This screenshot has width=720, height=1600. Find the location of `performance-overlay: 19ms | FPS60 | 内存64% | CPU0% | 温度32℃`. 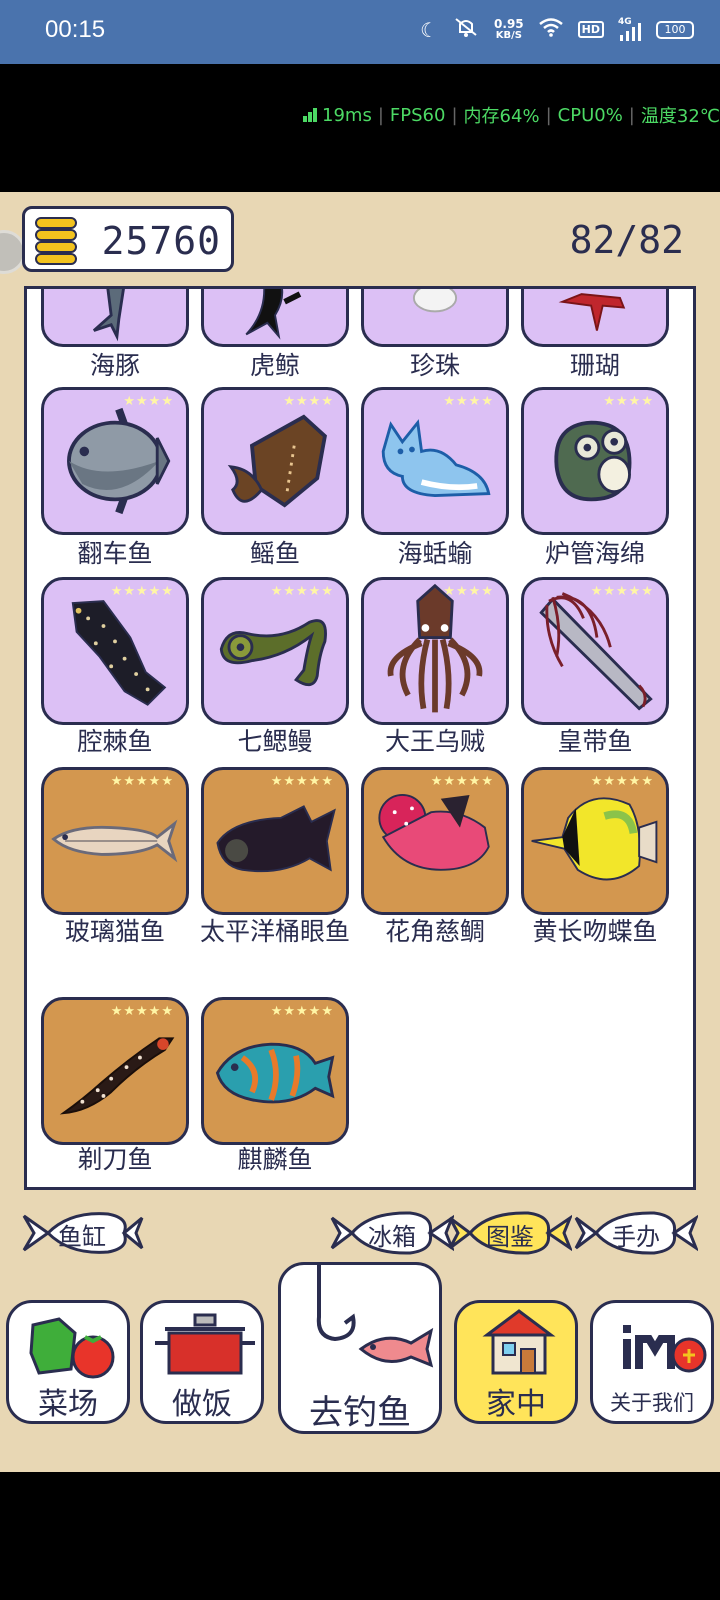

performance-overlay: 19ms | FPS60 | 内存64% | CPU0% | 温度32℃ is located at coordinates (511, 115).